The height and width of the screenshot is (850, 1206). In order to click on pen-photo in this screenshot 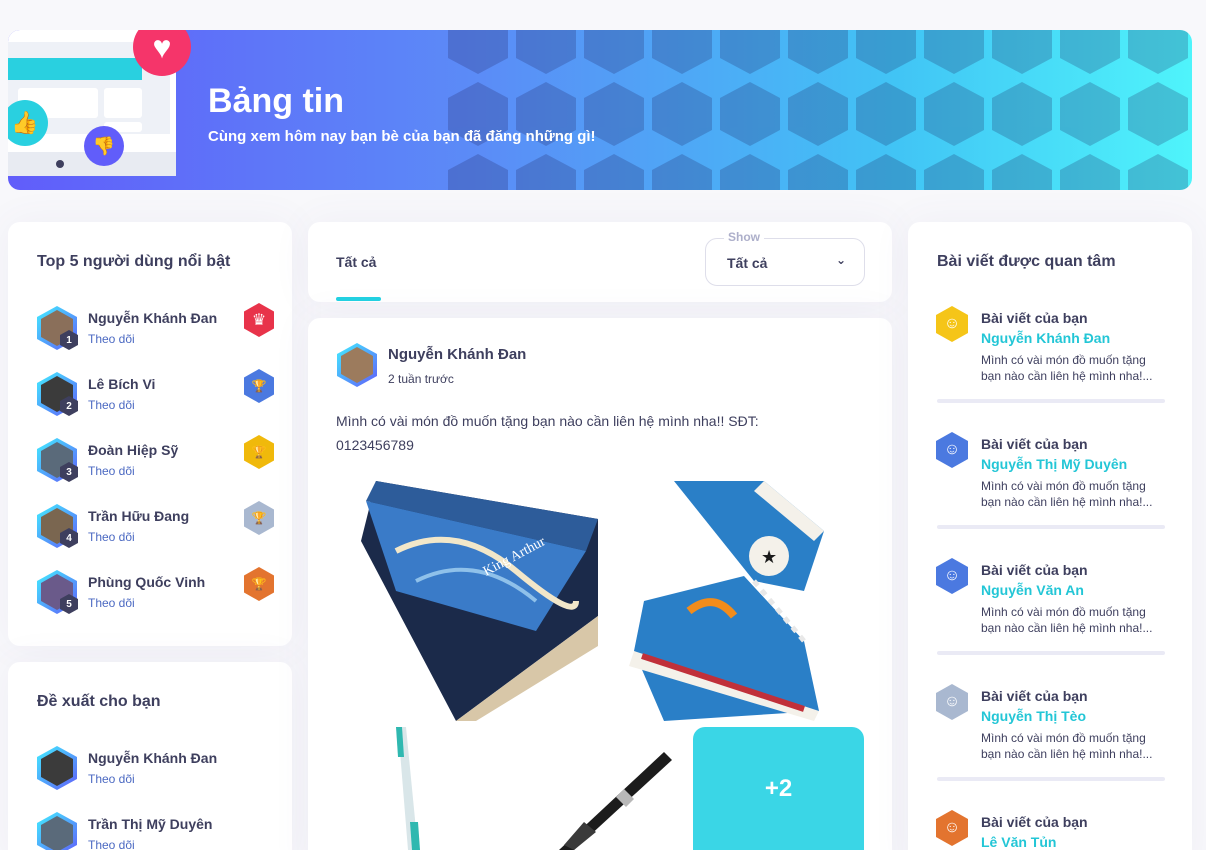, I will do `click(600, 788)`.